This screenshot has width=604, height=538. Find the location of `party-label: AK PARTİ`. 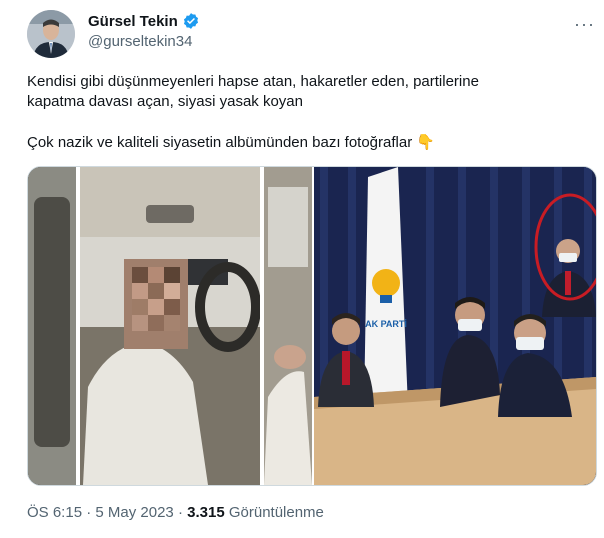

party-label: AK PARTİ is located at coordinates (386, 324).